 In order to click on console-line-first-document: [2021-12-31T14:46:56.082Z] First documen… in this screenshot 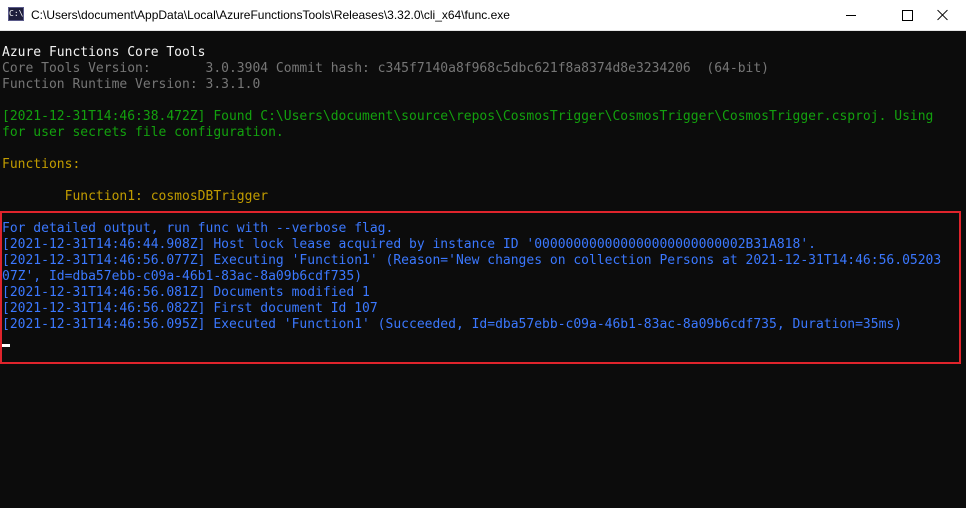, I will do `click(190, 308)`.